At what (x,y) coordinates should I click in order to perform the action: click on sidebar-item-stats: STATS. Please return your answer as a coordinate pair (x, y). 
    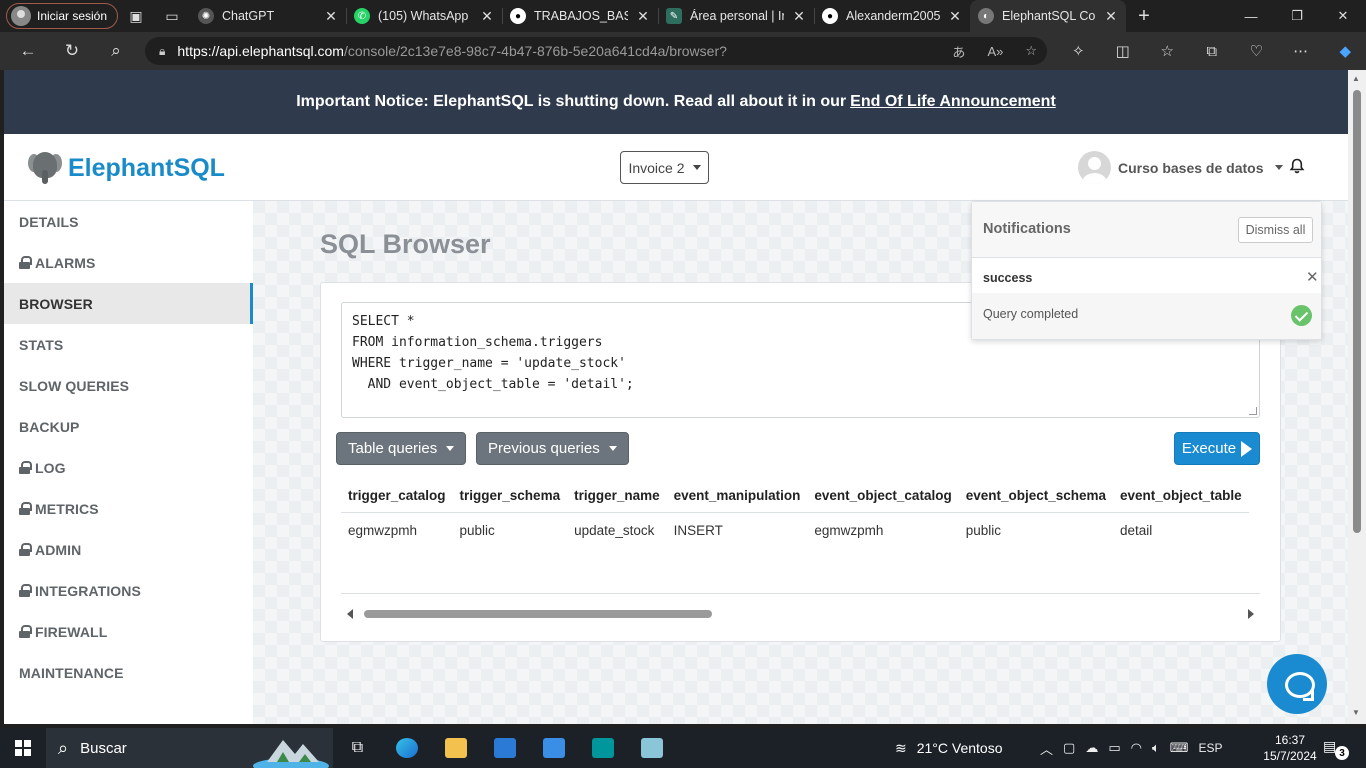
    Looking at the image, I should click on (128, 344).